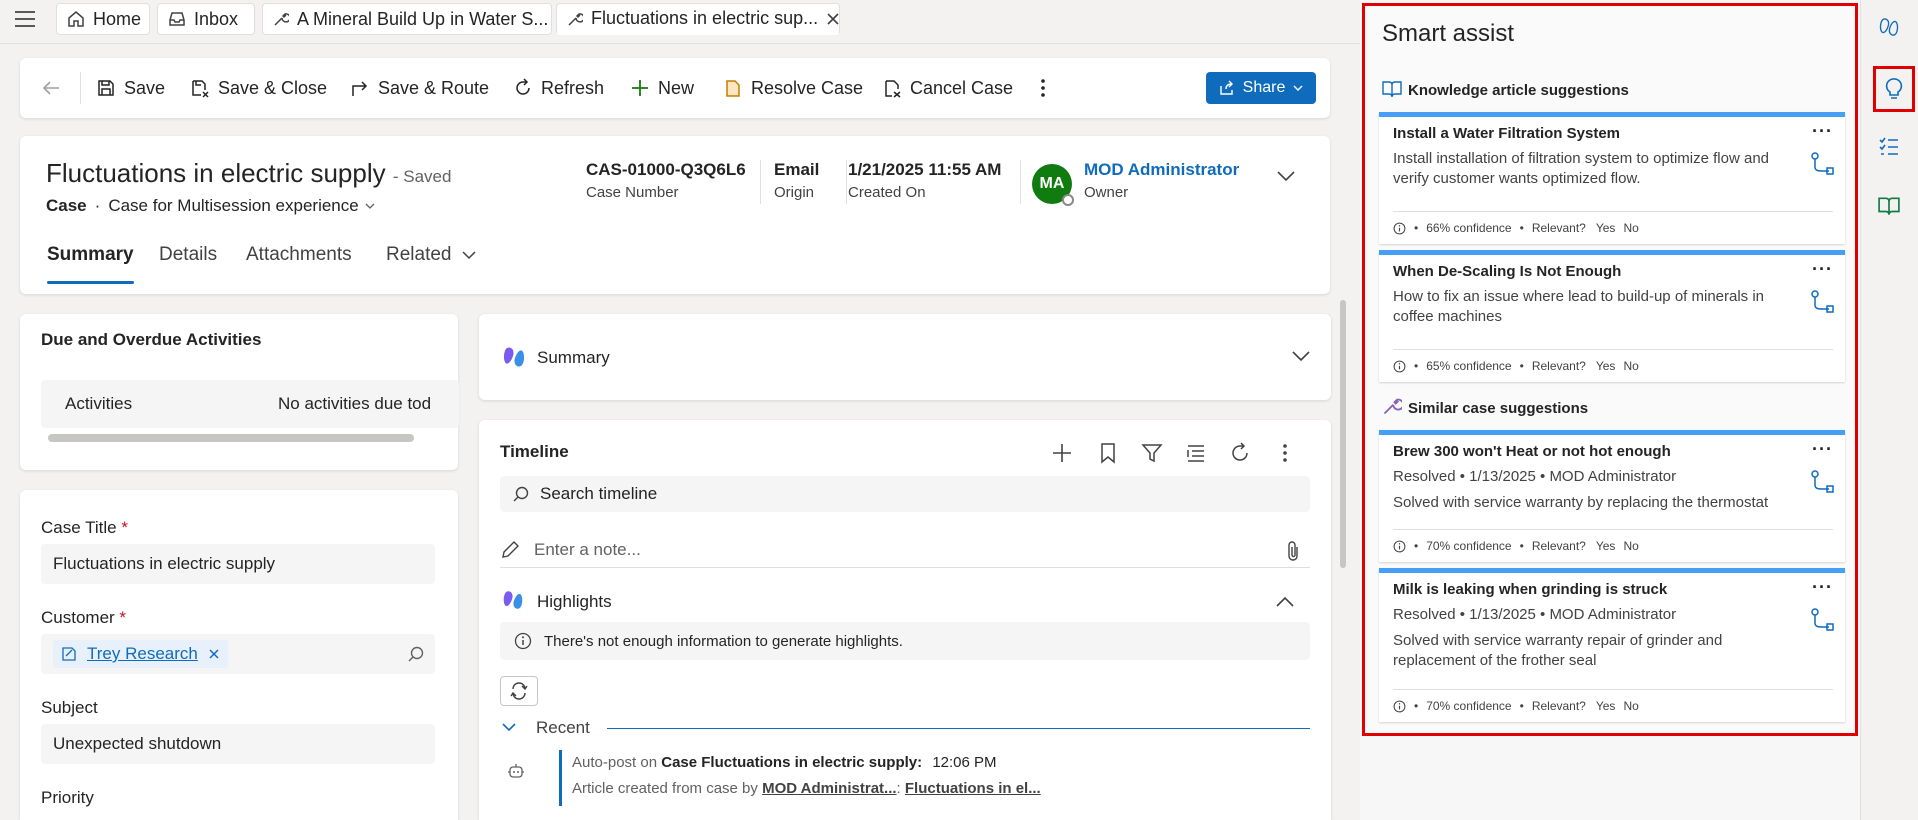 The width and height of the screenshot is (1918, 820). I want to click on search-icon, so click(416, 654).